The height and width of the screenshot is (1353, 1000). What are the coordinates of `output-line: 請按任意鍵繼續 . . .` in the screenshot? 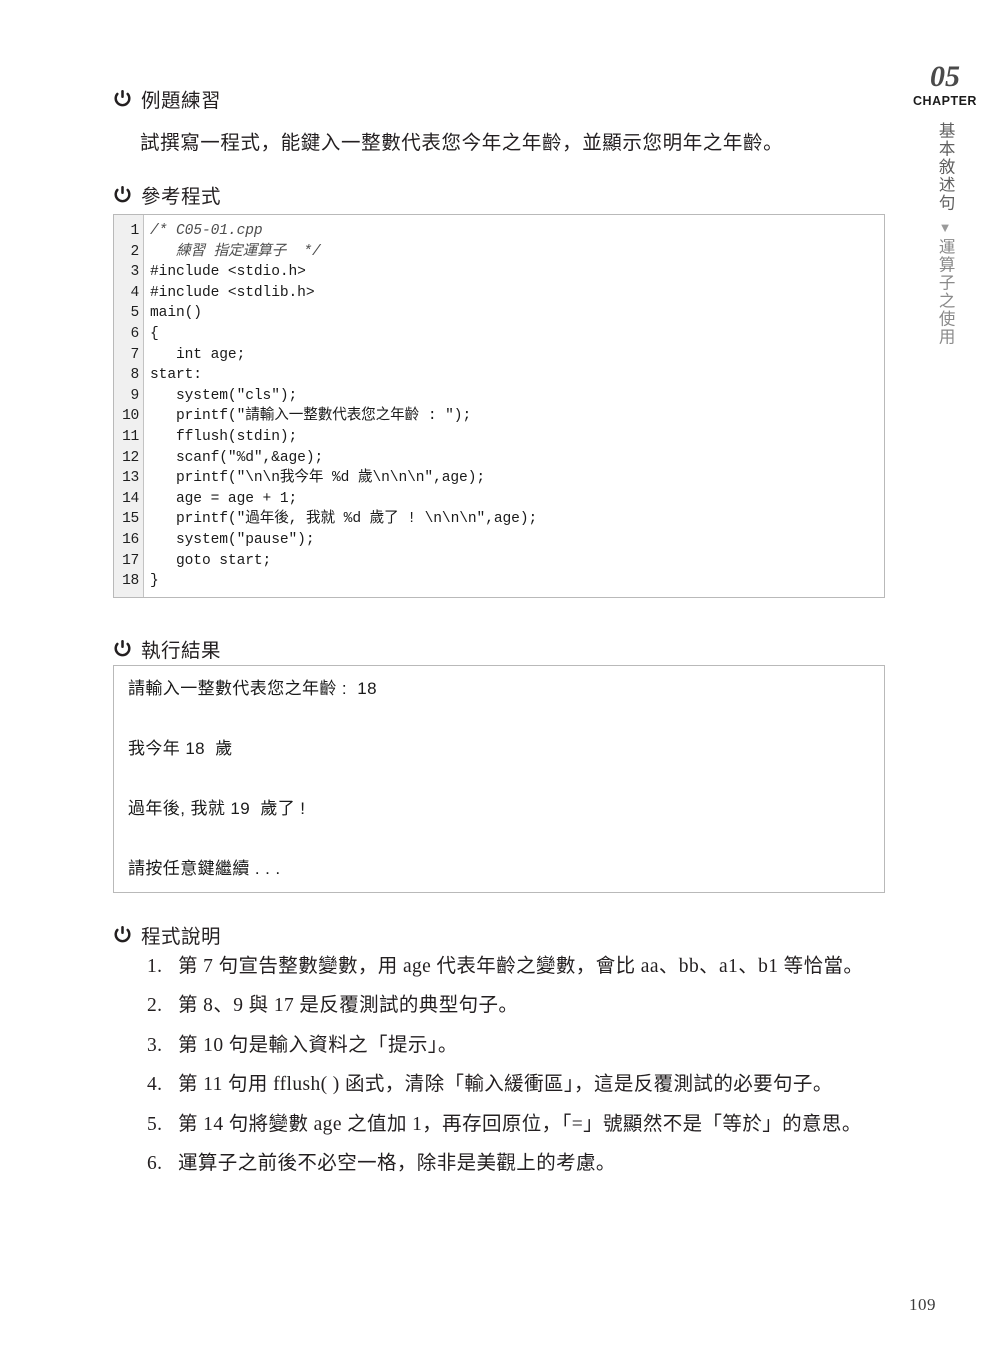 It's located at (204, 868).